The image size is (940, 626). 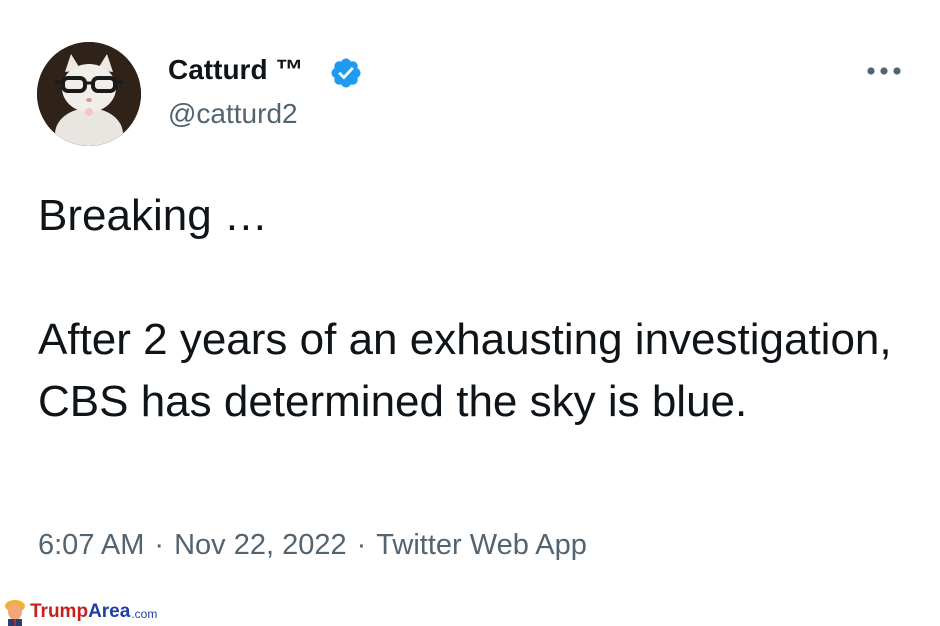 I want to click on watermark-brand-trump: Trump, so click(x=59, y=611).